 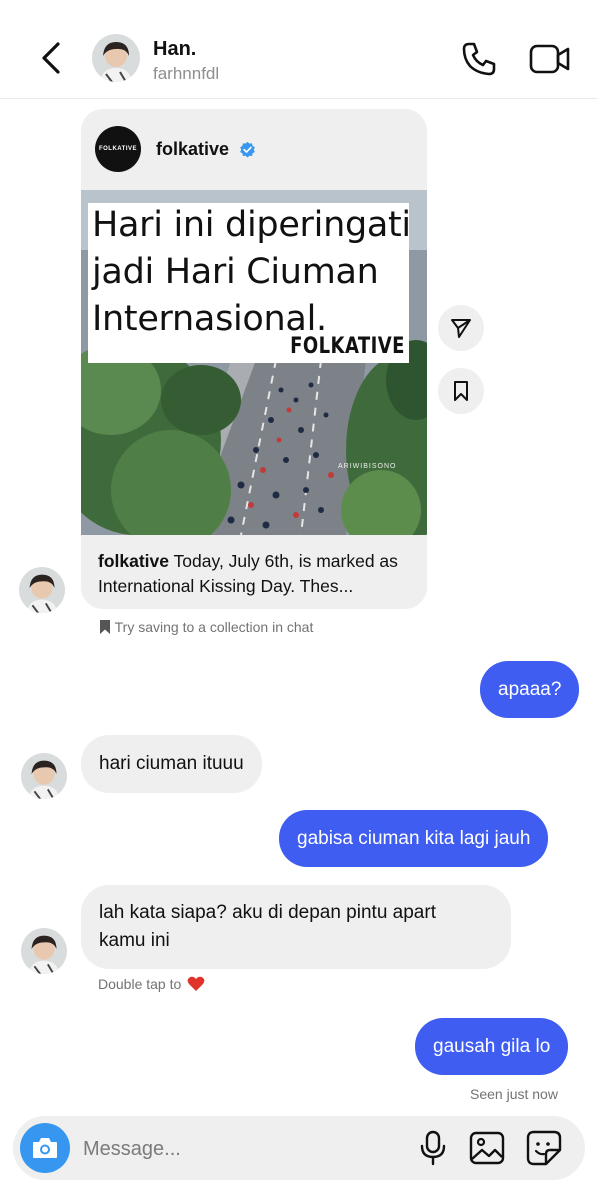 I want to click on send-arrow-icon, so click(x=461, y=328).